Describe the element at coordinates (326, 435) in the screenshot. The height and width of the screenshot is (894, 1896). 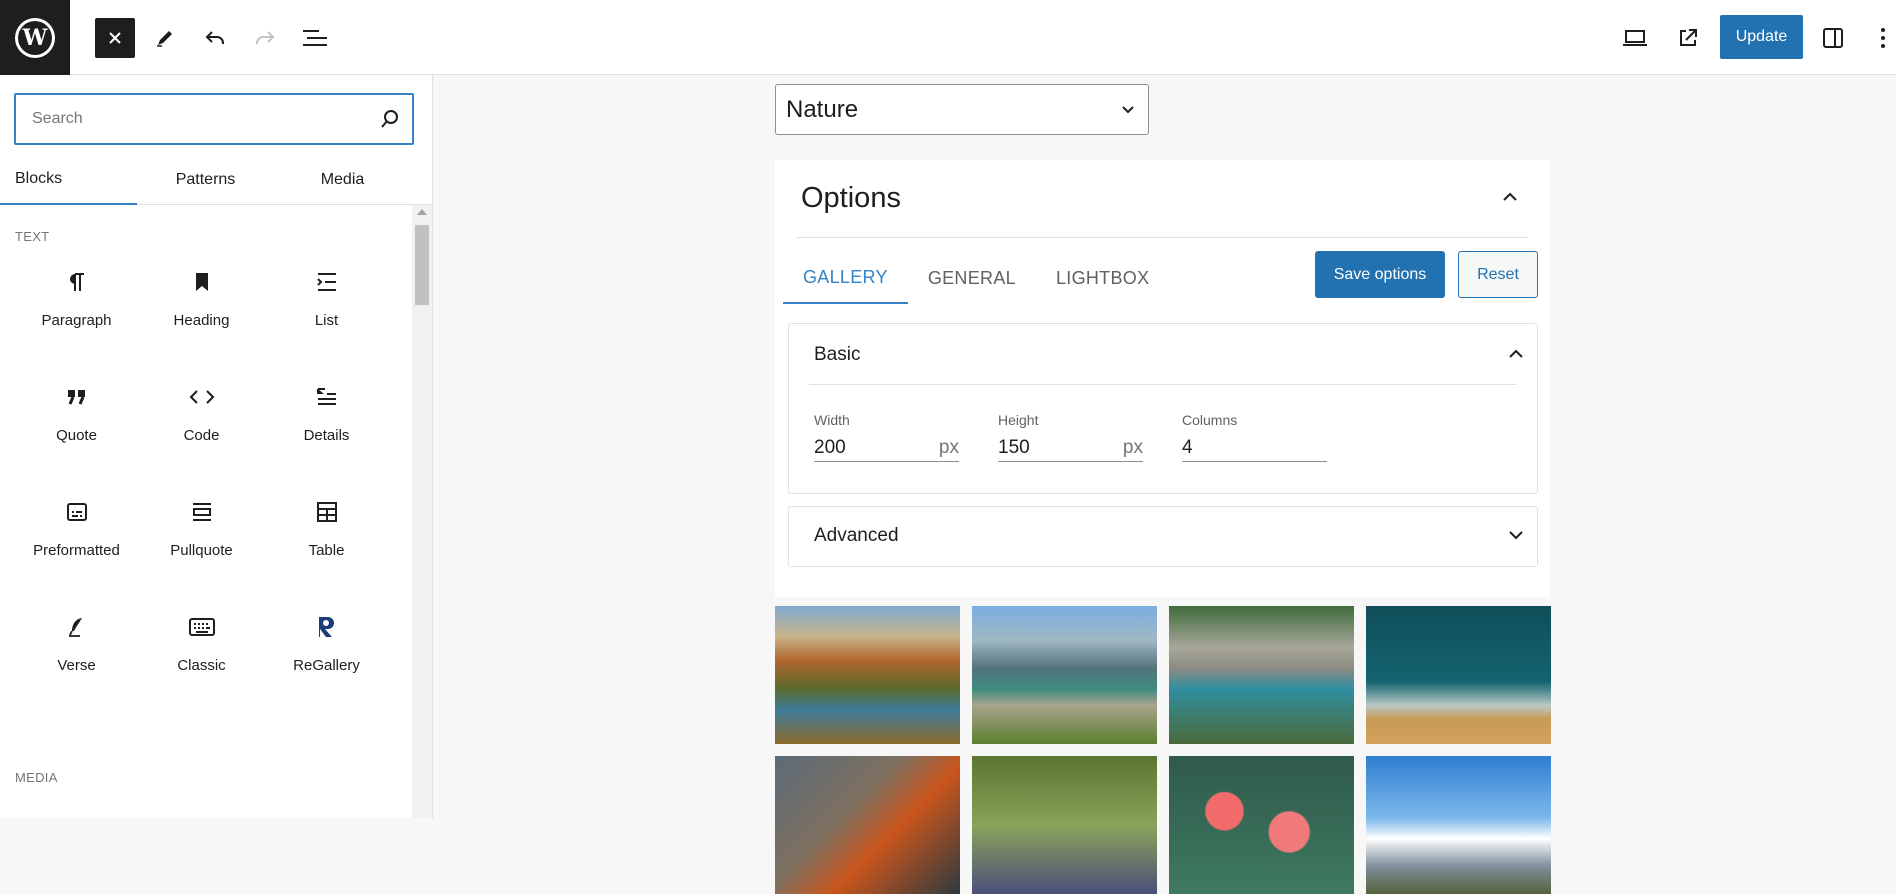
I see `block-label: Details` at that location.